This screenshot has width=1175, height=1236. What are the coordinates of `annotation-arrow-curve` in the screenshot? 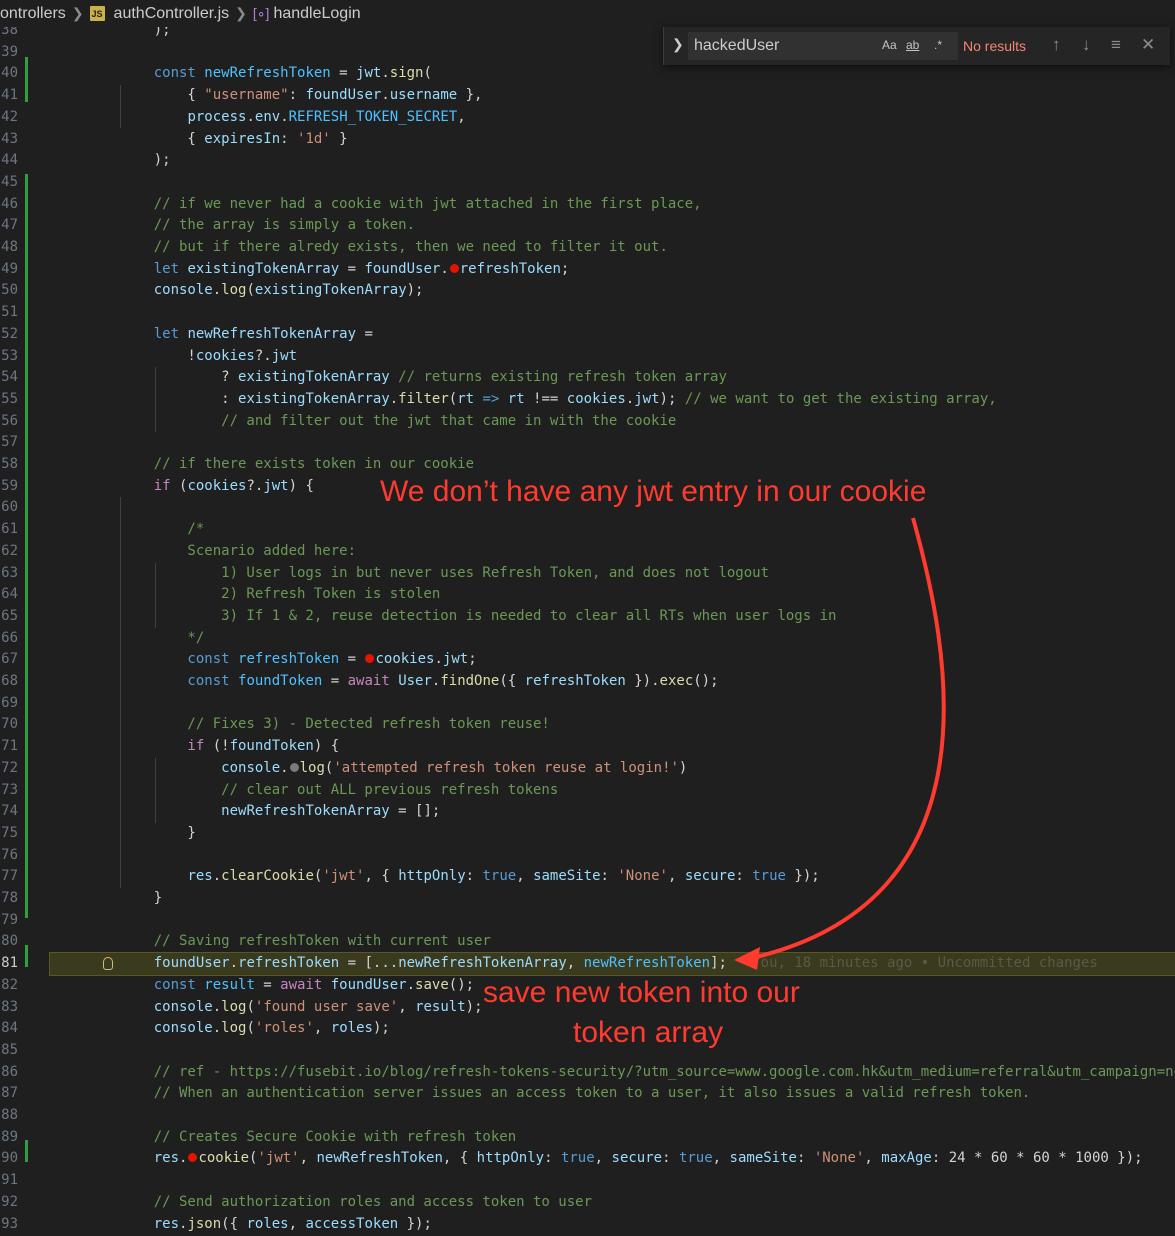 It's located at (848, 738).